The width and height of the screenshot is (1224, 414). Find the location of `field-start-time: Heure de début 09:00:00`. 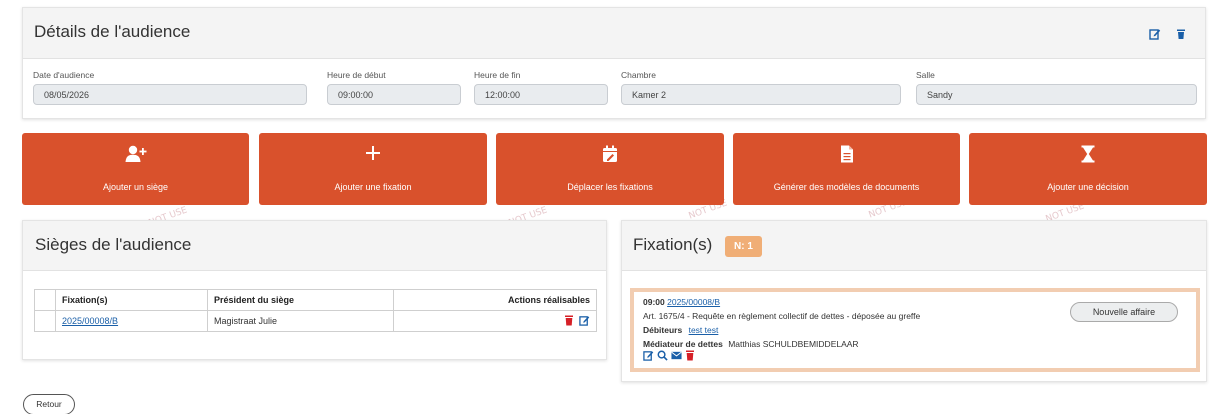

field-start-time: Heure de début 09:00:00 is located at coordinates (394, 87).